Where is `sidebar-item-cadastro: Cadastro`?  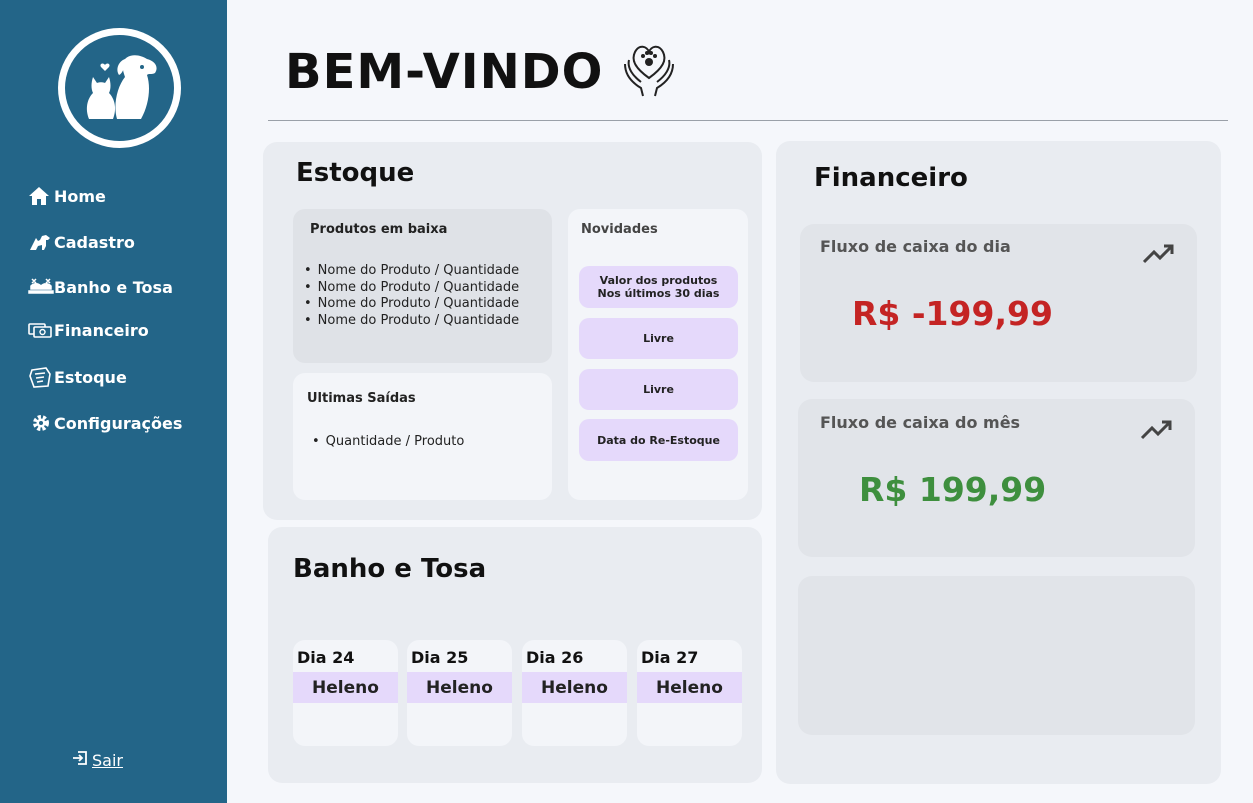
sidebar-item-cadastro: Cadastro is located at coordinates (81, 242).